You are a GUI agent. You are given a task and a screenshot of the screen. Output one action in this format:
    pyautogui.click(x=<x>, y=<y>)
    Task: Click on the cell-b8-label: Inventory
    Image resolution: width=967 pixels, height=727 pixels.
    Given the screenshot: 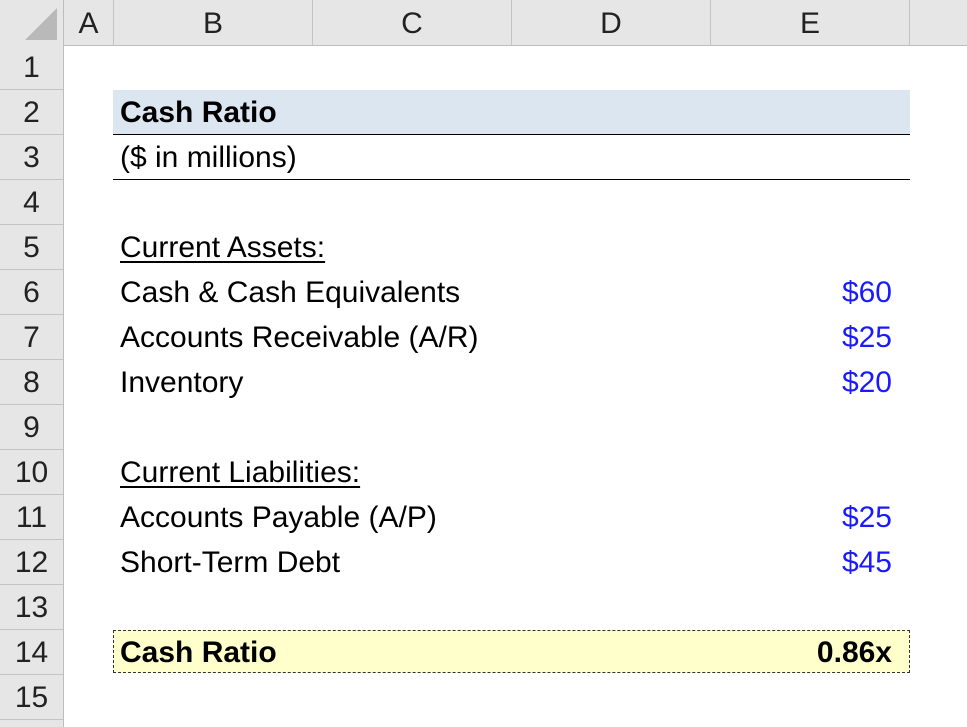 What is the action you would take?
    pyautogui.click(x=181, y=382)
    